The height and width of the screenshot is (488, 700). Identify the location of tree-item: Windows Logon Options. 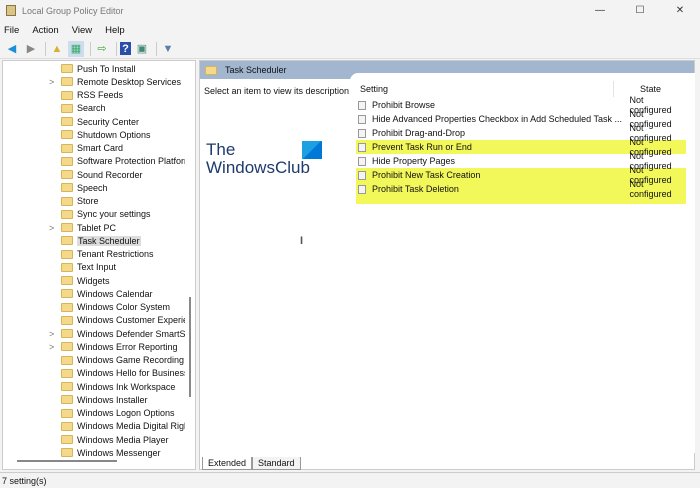
(95, 413).